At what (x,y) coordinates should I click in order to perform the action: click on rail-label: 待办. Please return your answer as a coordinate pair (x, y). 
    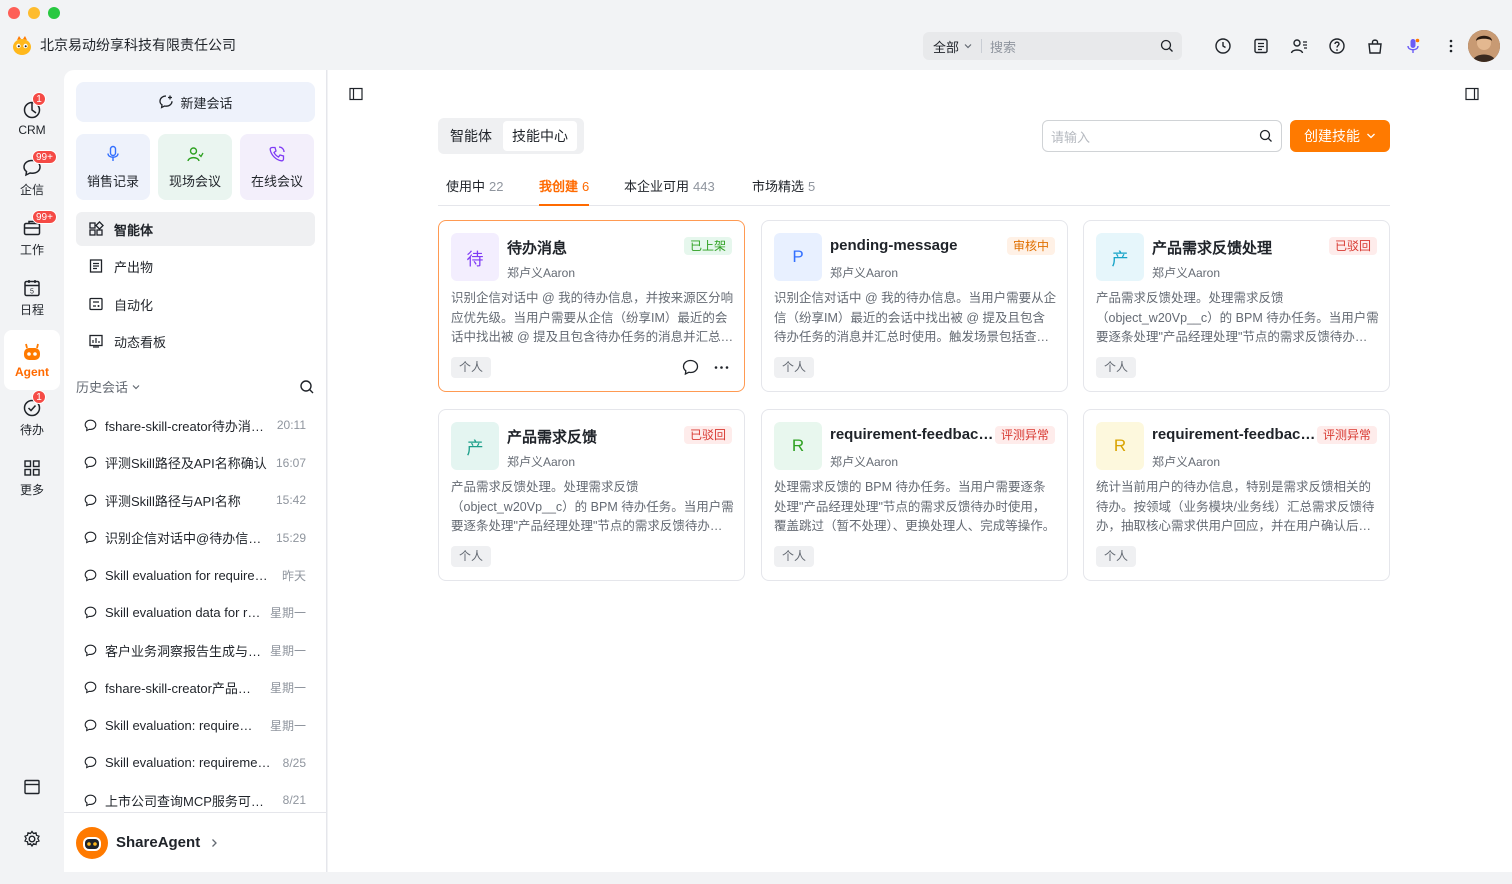
    Looking at the image, I should click on (31, 430).